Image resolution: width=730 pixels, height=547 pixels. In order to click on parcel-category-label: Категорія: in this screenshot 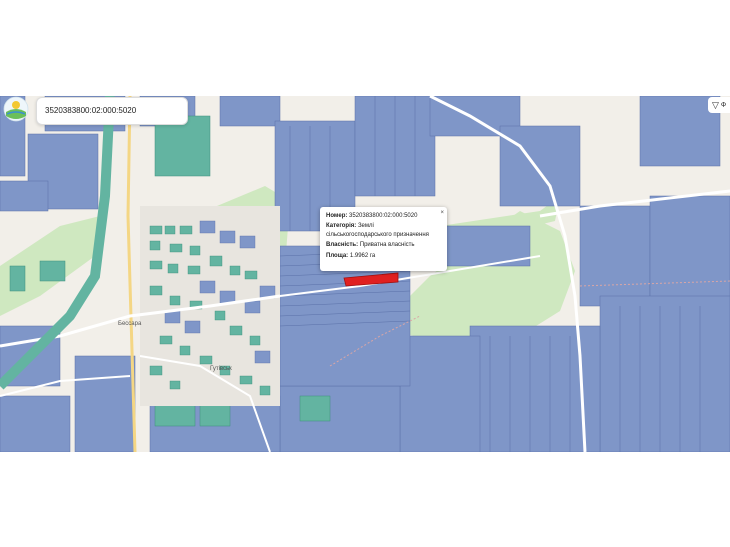, I will do `click(341, 226)`.